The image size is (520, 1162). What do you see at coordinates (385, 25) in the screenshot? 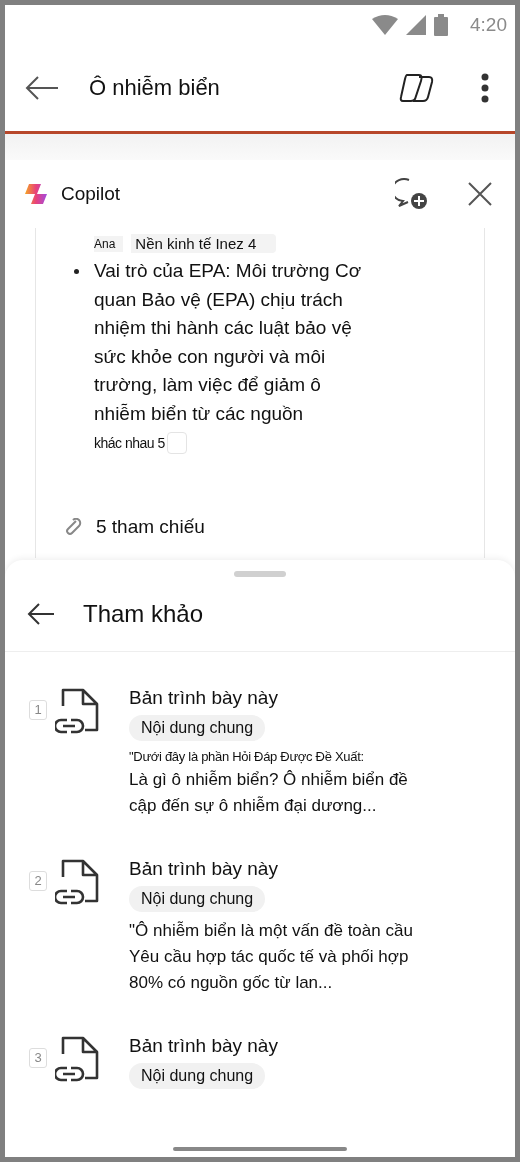
I see `wifi-icon` at bounding box center [385, 25].